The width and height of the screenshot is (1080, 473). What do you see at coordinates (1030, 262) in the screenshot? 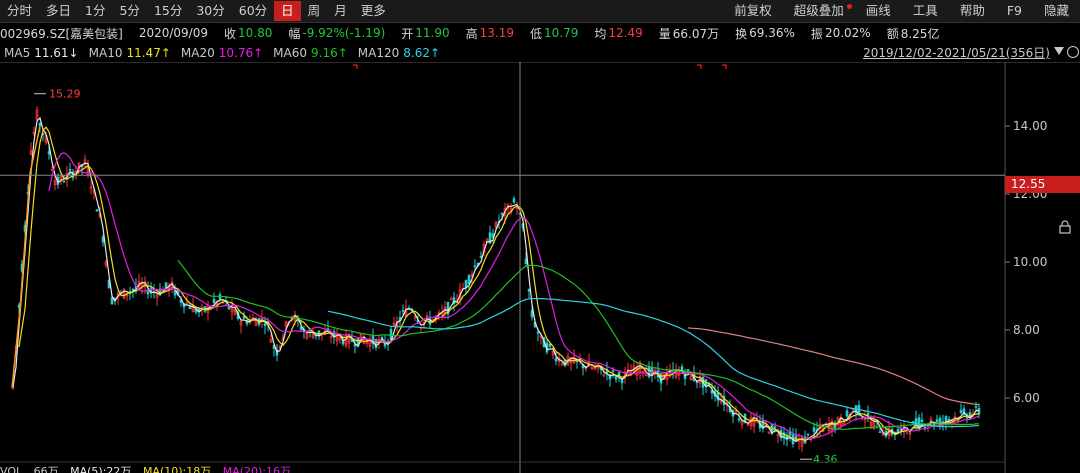
I see `y-tick-label: 10.00` at bounding box center [1030, 262].